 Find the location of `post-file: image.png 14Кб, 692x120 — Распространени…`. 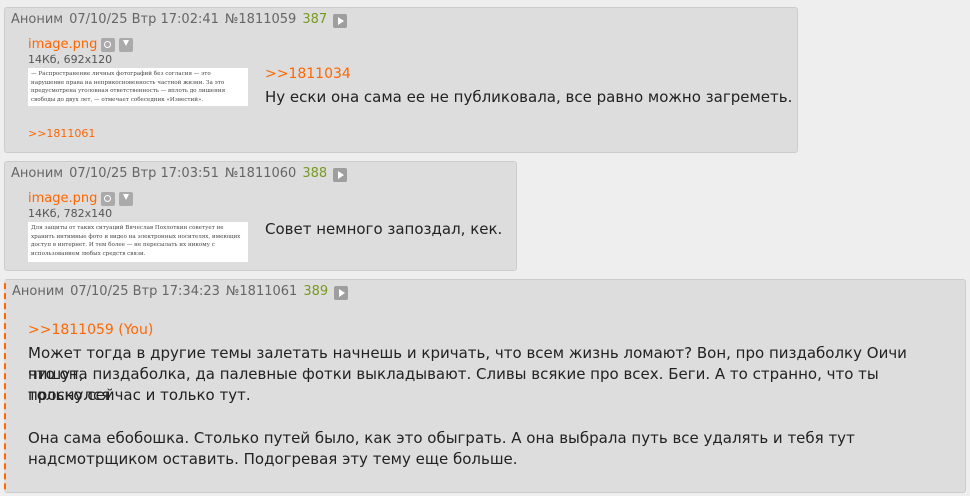

post-file: image.png 14Кб, 692x120 — Распространени… is located at coordinates (138, 71).